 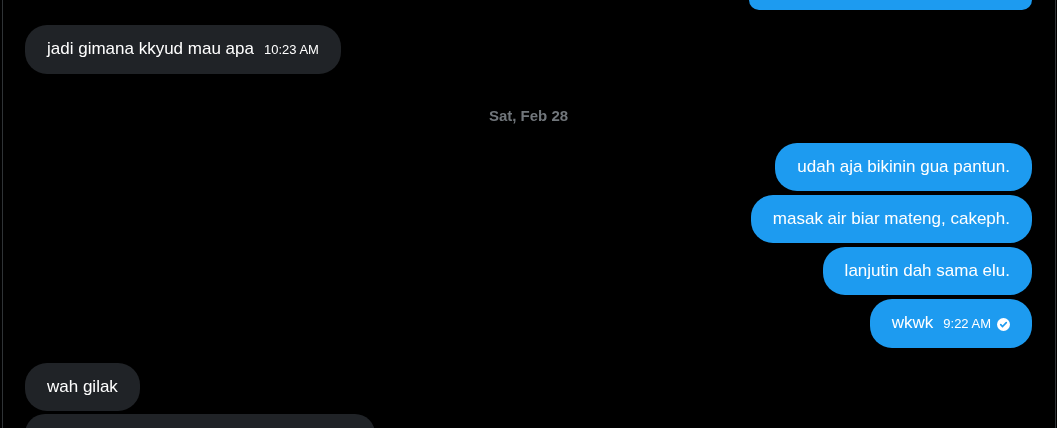 What do you see at coordinates (967, 324) in the screenshot?
I see `message-time: 9:22 AM` at bounding box center [967, 324].